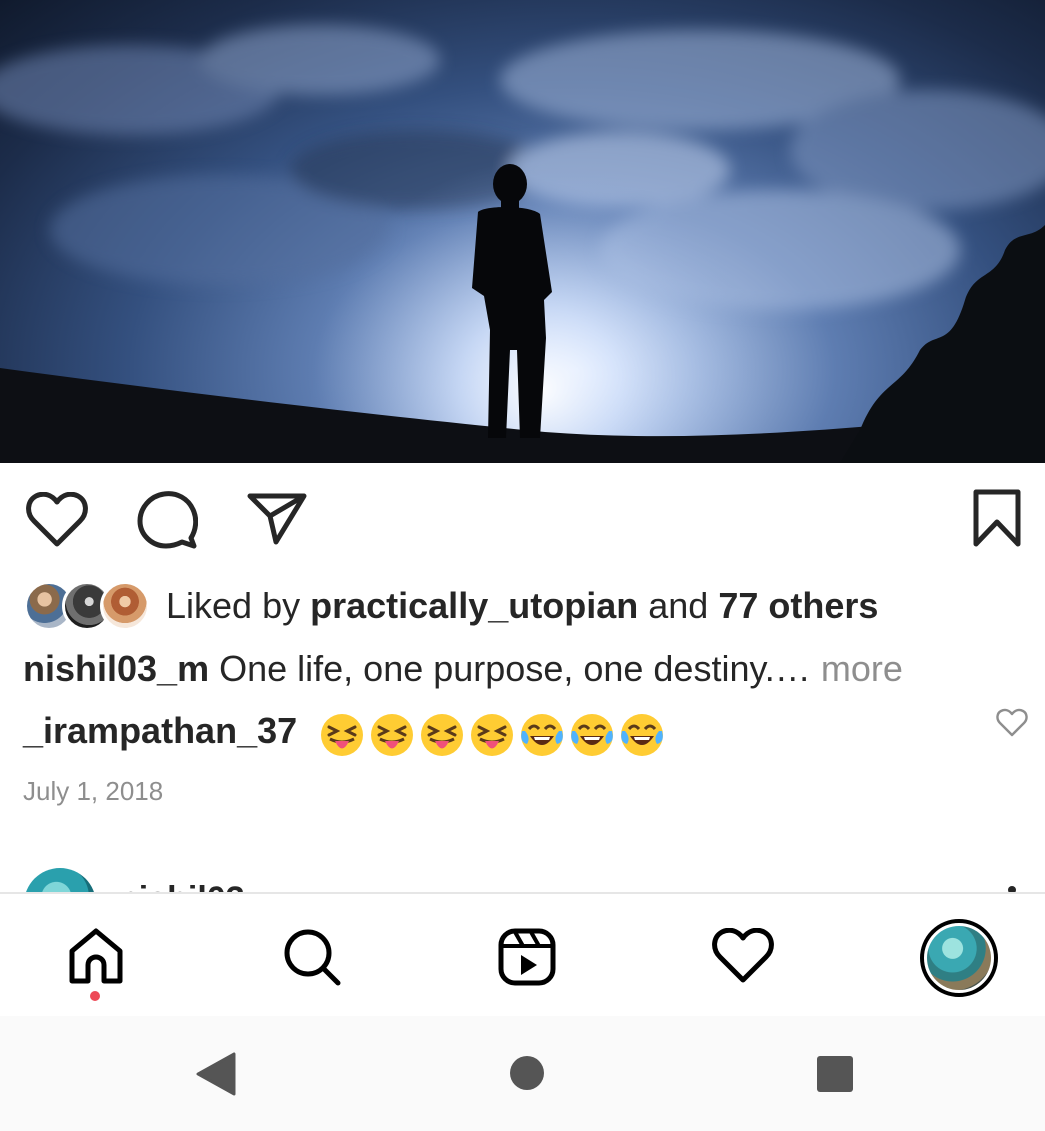 The height and width of the screenshot is (1131, 1045). Describe the element at coordinates (743, 956) in the screenshot. I see `activity-heart-icon` at that location.